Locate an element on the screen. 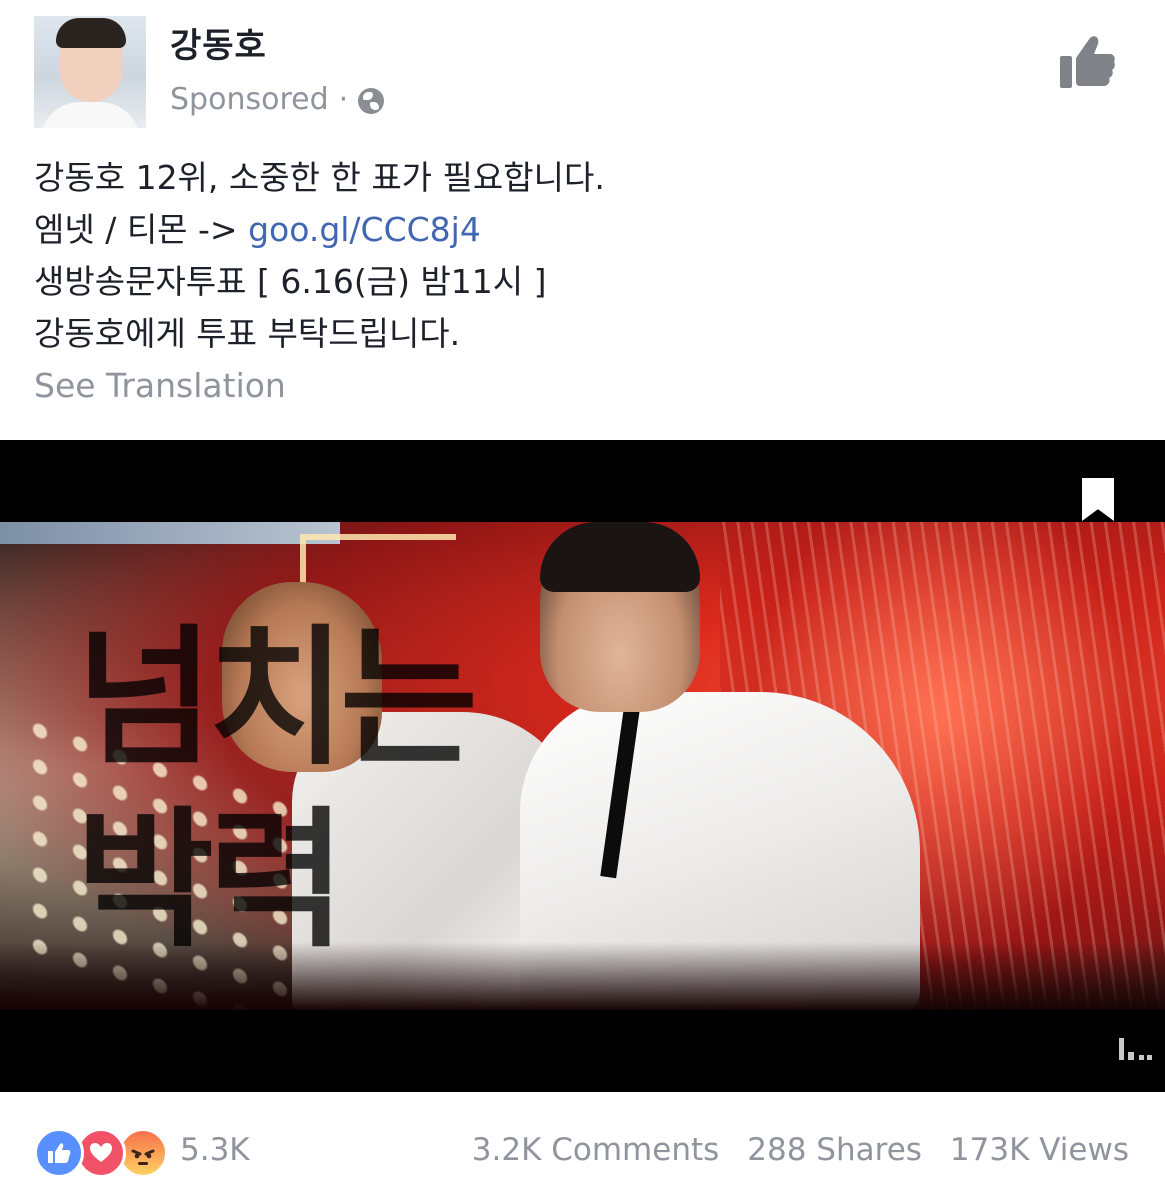  reaction-icons is located at coordinates (101, 1153).